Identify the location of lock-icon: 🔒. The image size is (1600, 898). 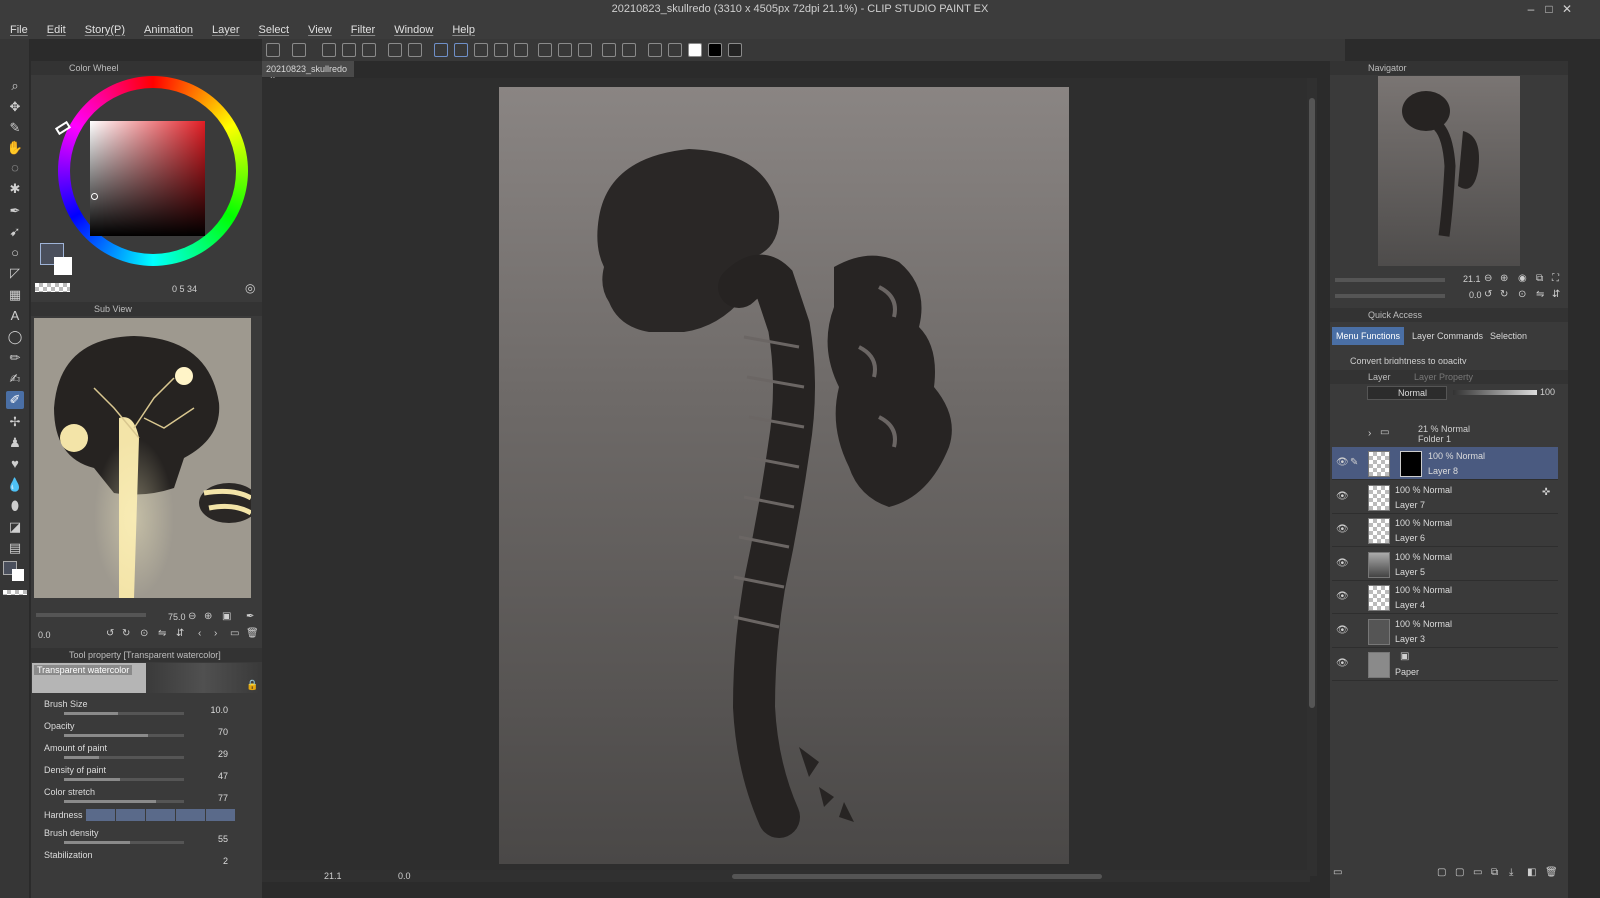
(252, 685).